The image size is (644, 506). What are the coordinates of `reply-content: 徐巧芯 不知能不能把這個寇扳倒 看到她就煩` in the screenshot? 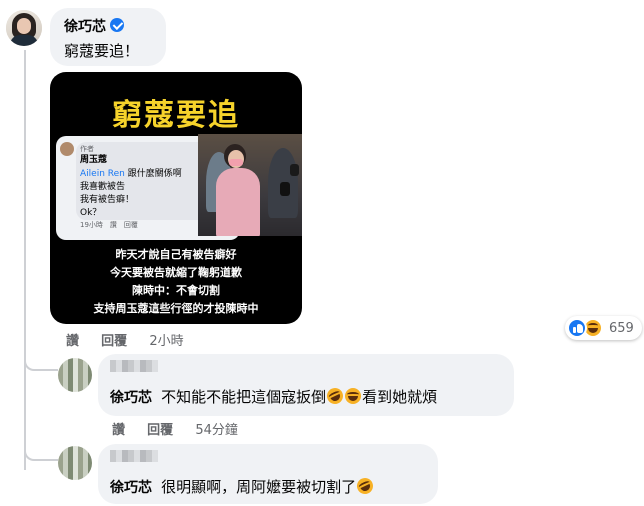 It's located at (274, 396).